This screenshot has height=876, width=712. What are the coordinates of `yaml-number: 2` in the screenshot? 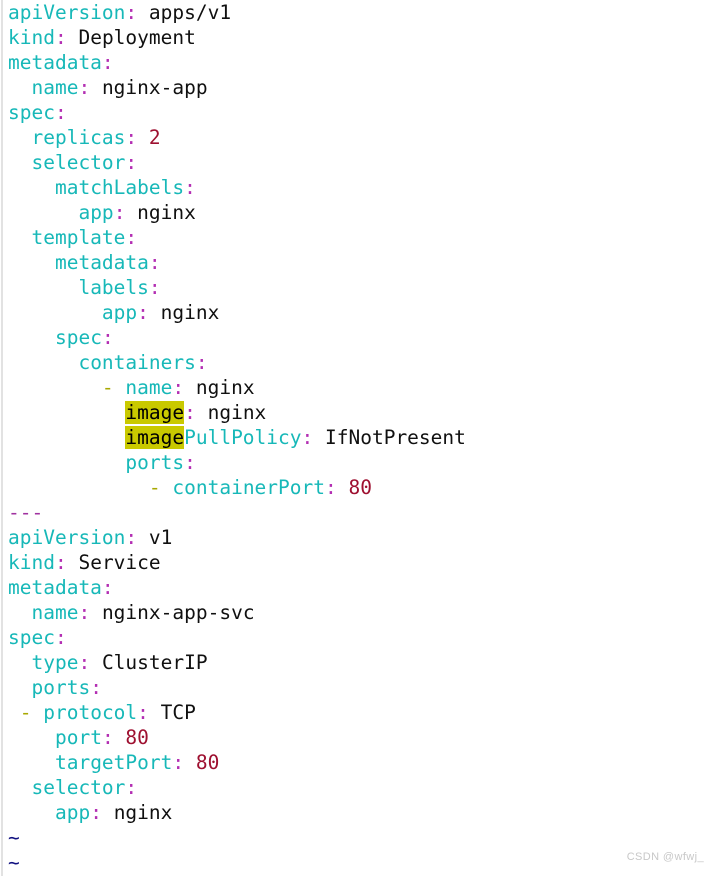 It's located at (149, 137).